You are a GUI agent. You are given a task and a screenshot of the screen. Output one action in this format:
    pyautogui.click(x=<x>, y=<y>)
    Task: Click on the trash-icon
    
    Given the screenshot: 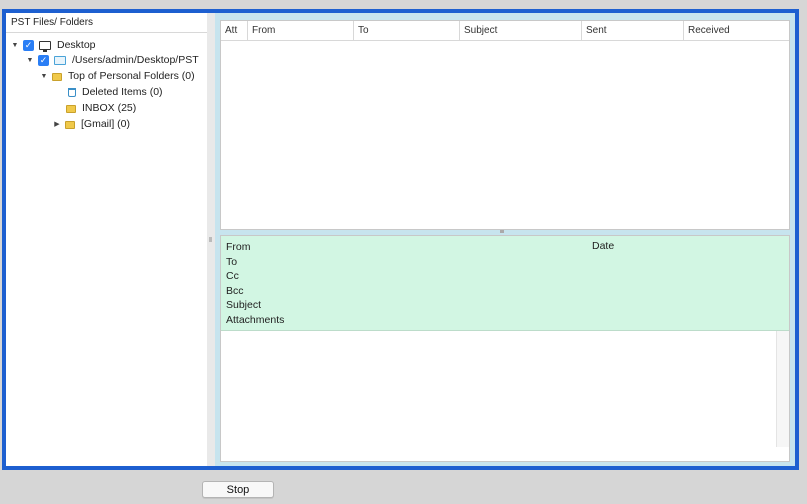 What is the action you would take?
    pyautogui.click(x=72, y=92)
    